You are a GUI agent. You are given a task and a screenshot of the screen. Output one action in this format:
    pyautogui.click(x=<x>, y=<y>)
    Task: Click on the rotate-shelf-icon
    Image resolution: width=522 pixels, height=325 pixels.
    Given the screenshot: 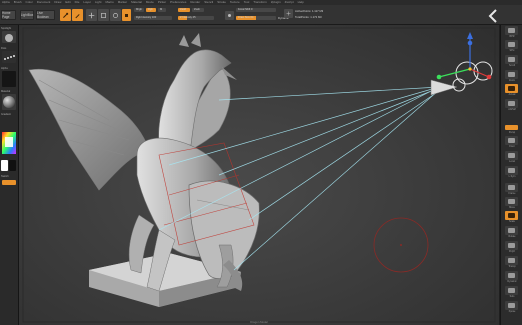 What is the action you would take?
    pyautogui.click(x=511, y=230)
    